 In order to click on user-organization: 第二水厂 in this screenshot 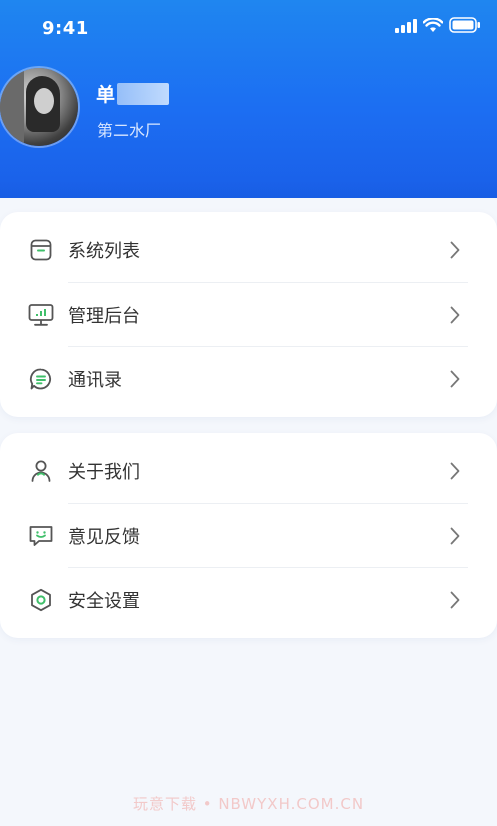, I will do `click(129, 130)`.